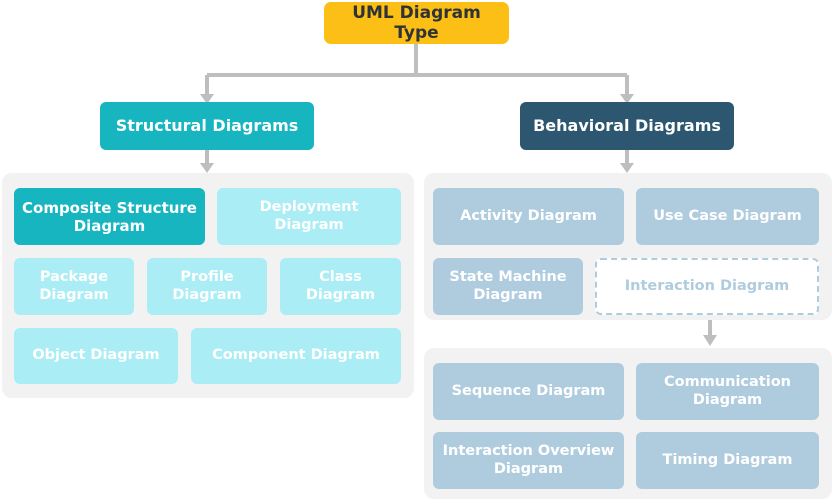 Image resolution: width=832 pixels, height=501 pixels. Describe the element at coordinates (528, 460) in the screenshot. I see `leaf-interaction-overview-diagram: Interaction Overview Diagram` at that location.